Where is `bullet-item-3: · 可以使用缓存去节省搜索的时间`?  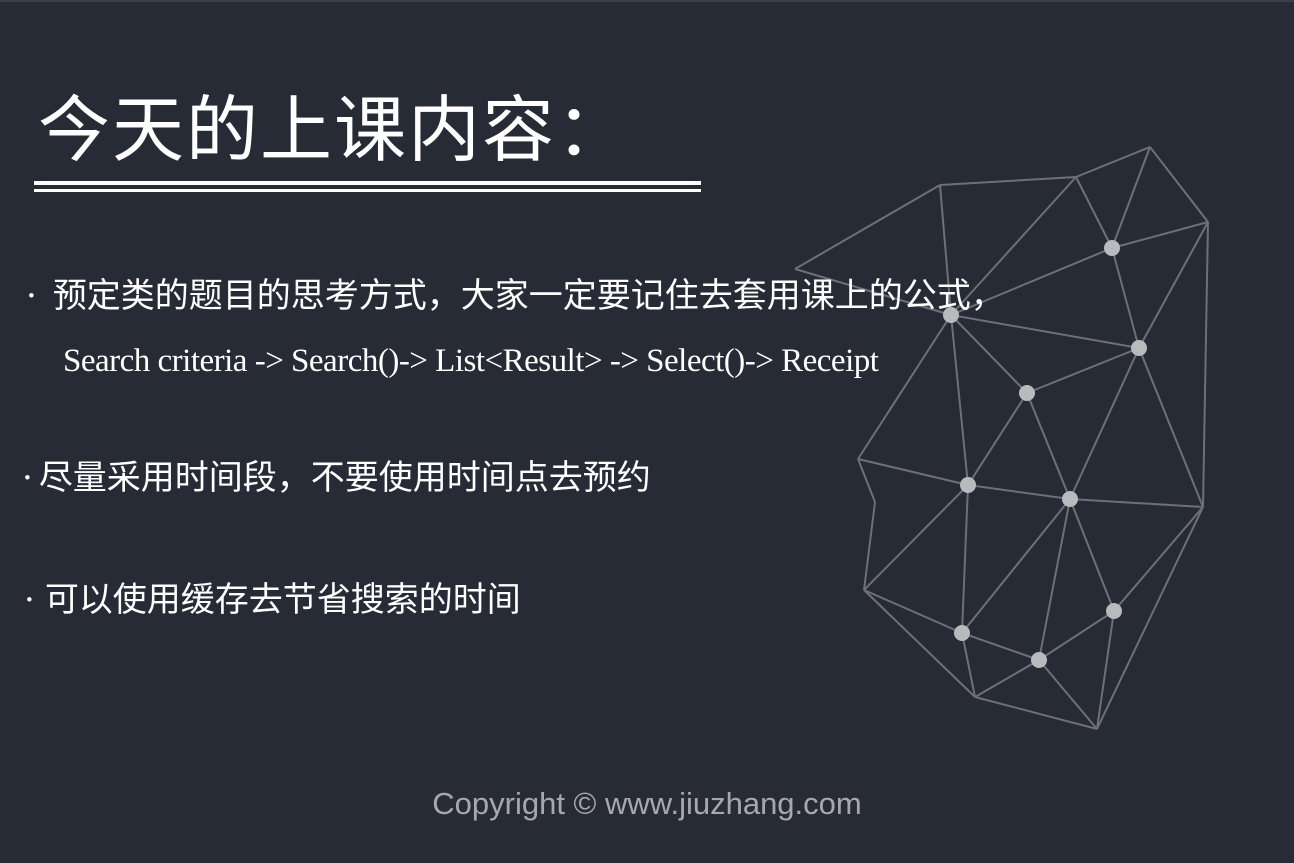 bullet-item-3: · 可以使用缓存去节省搜索的时间 is located at coordinates (272, 600).